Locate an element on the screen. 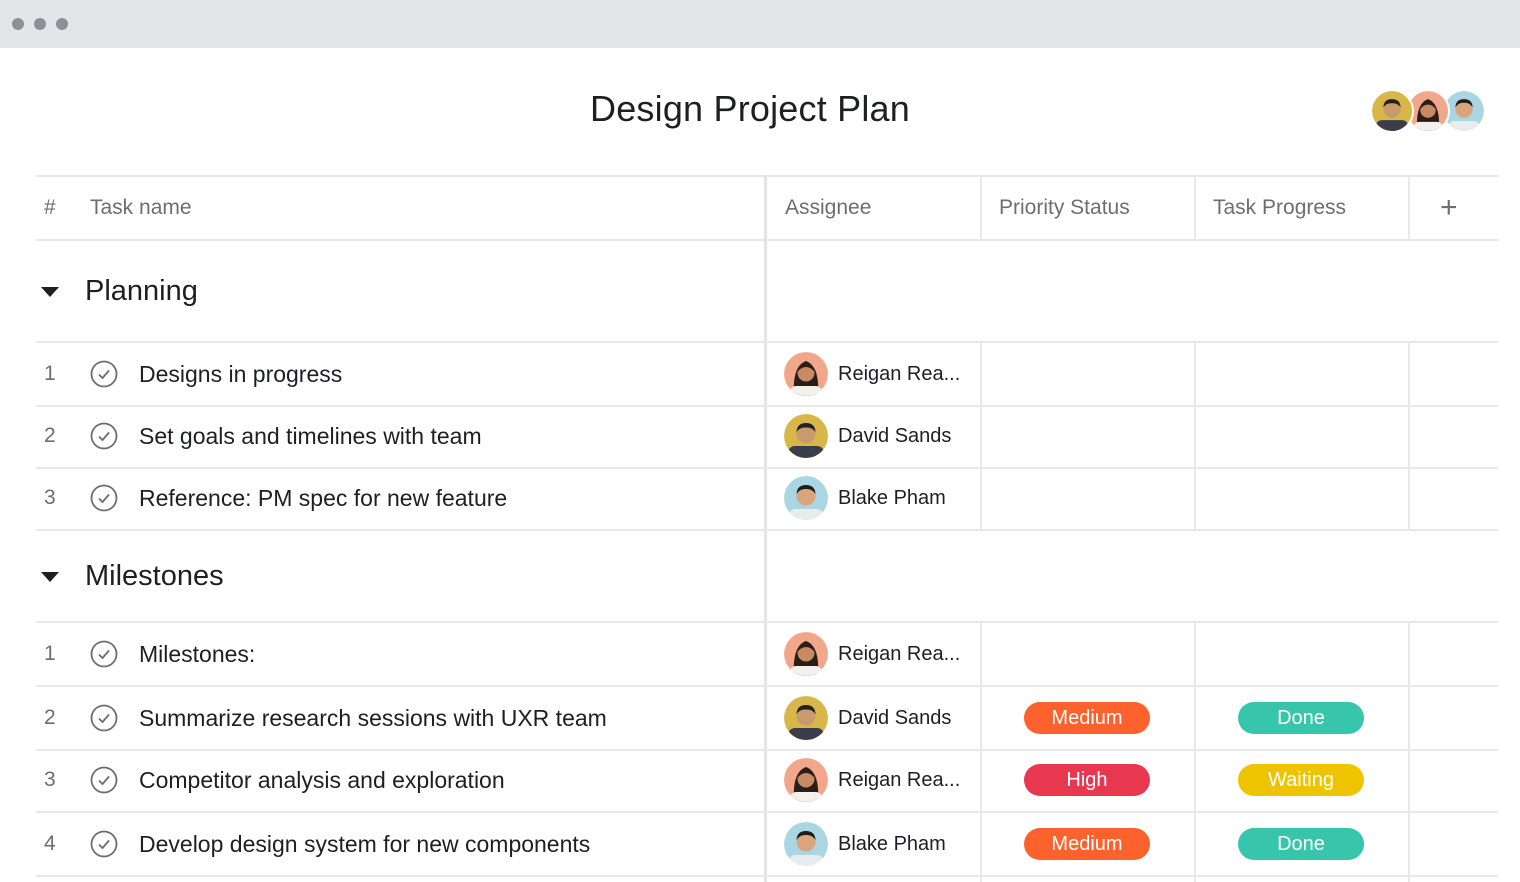 The width and height of the screenshot is (1520, 882). window-titlebar is located at coordinates (760, 24).